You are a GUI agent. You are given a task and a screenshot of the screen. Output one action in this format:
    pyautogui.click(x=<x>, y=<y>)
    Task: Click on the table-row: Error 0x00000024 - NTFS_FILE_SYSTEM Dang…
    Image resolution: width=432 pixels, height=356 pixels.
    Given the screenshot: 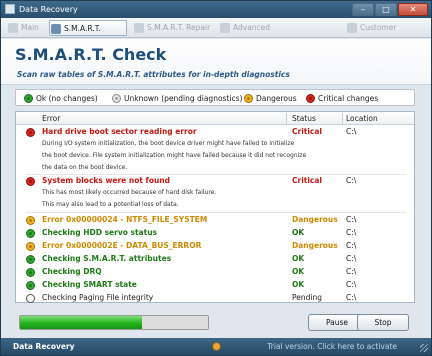 What is the action you would take?
    pyautogui.click(x=215, y=220)
    